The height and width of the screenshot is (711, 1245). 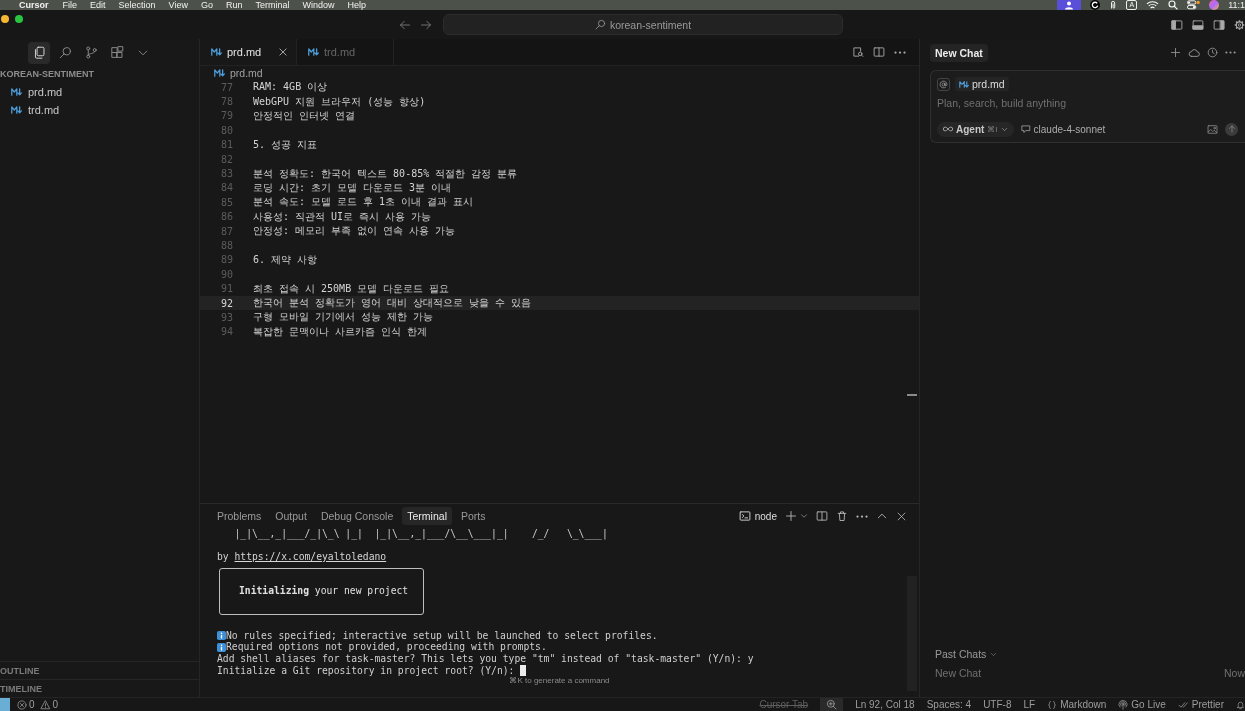 I want to click on panel-tab: Debug Console, so click(x=357, y=516).